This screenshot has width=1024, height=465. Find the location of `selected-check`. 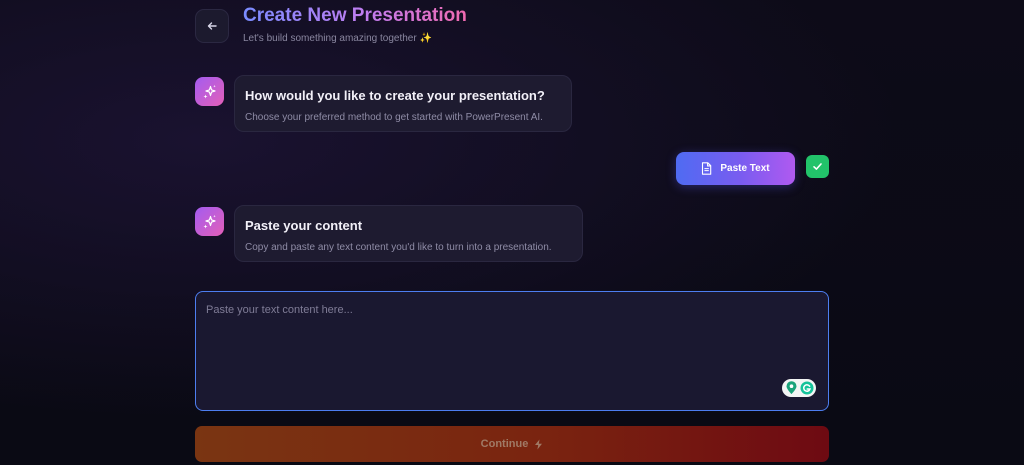

selected-check is located at coordinates (817, 166).